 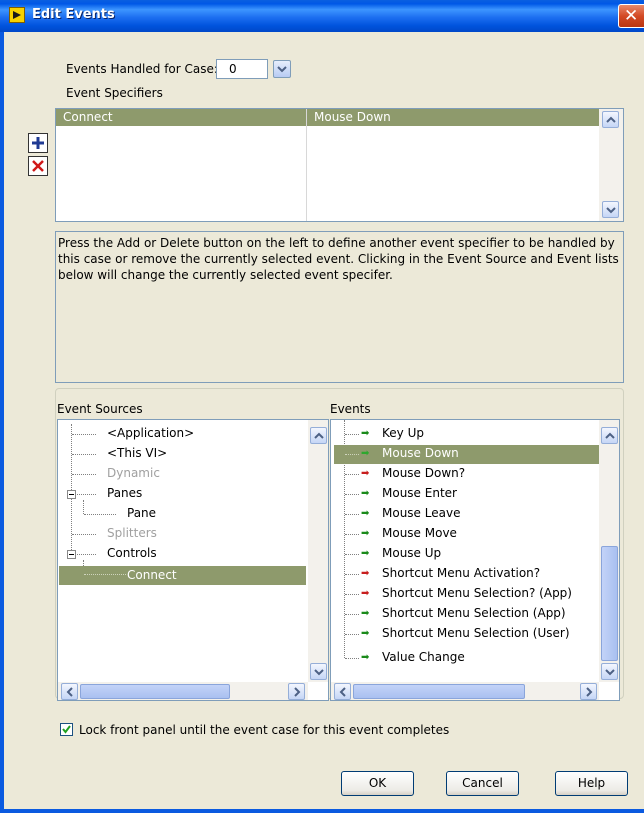 I want to click on sources-scroll-left-button, so click(x=69, y=691).